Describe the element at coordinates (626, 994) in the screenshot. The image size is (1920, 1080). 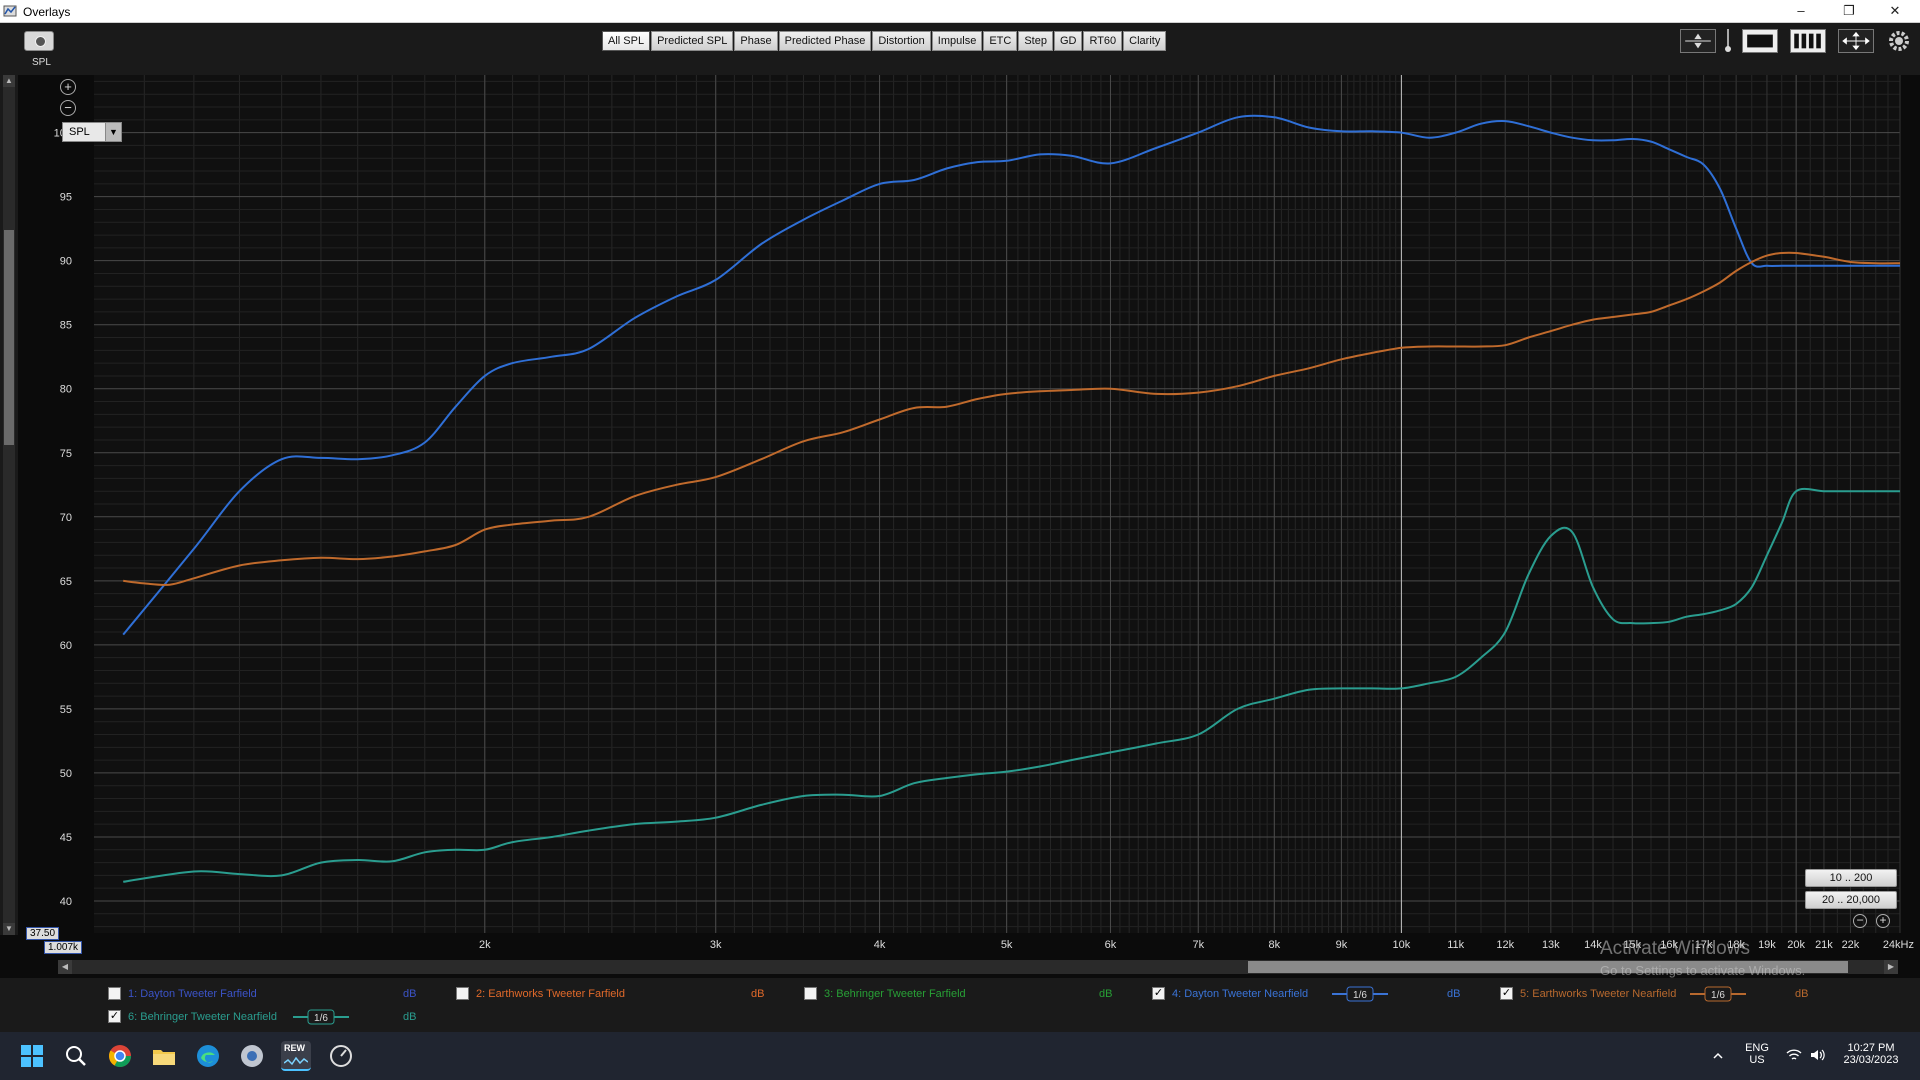
I see `legend-item: 2: Earthworks Tweeter Farfield dB` at that location.